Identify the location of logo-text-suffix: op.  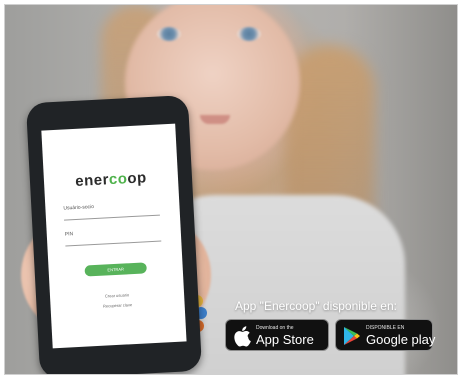
(137, 178).